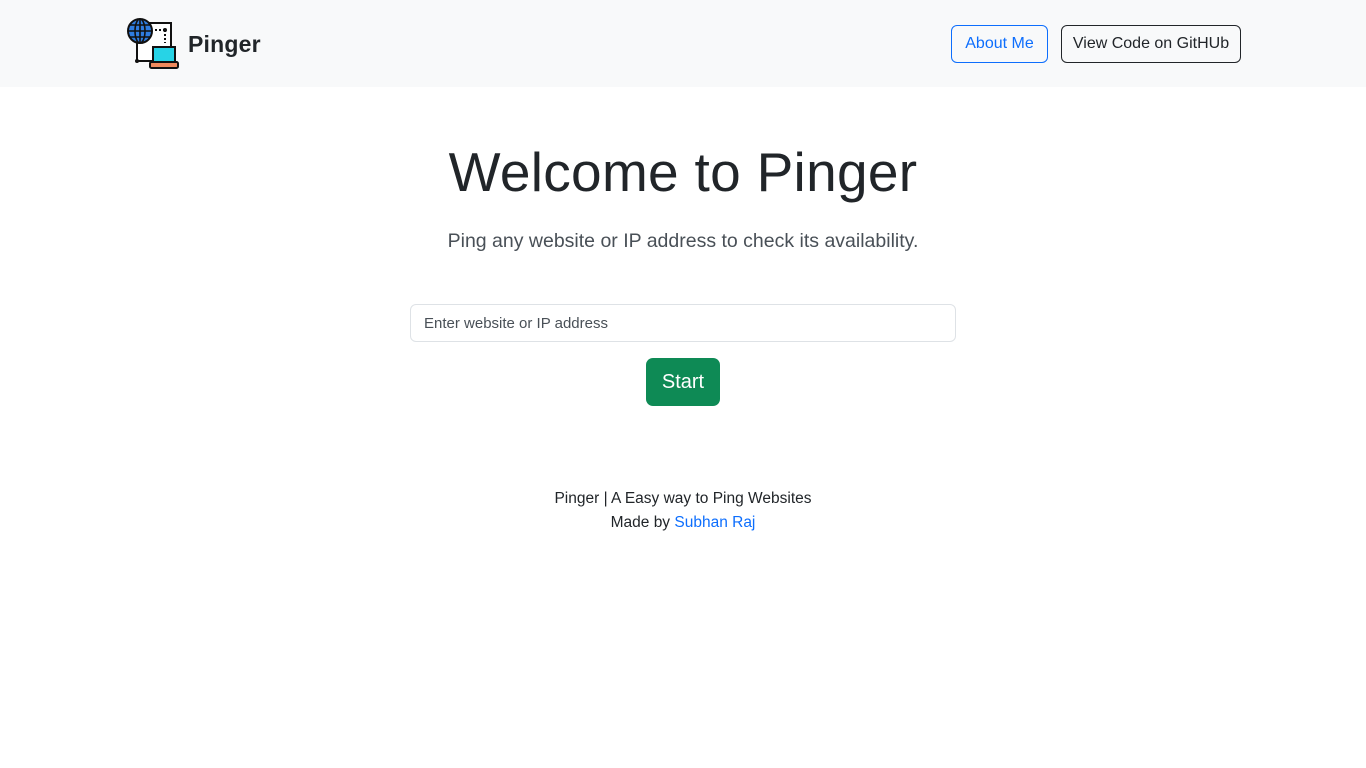 The image size is (1366, 768). What do you see at coordinates (153, 43) in the screenshot?
I see `network-computer-icon` at bounding box center [153, 43].